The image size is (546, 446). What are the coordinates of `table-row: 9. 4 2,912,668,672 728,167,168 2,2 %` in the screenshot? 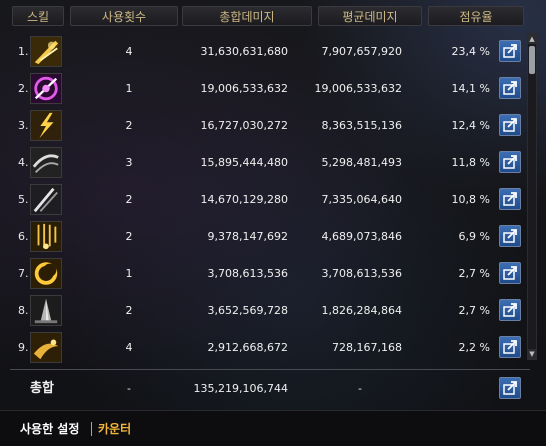 It's located at (260, 347).